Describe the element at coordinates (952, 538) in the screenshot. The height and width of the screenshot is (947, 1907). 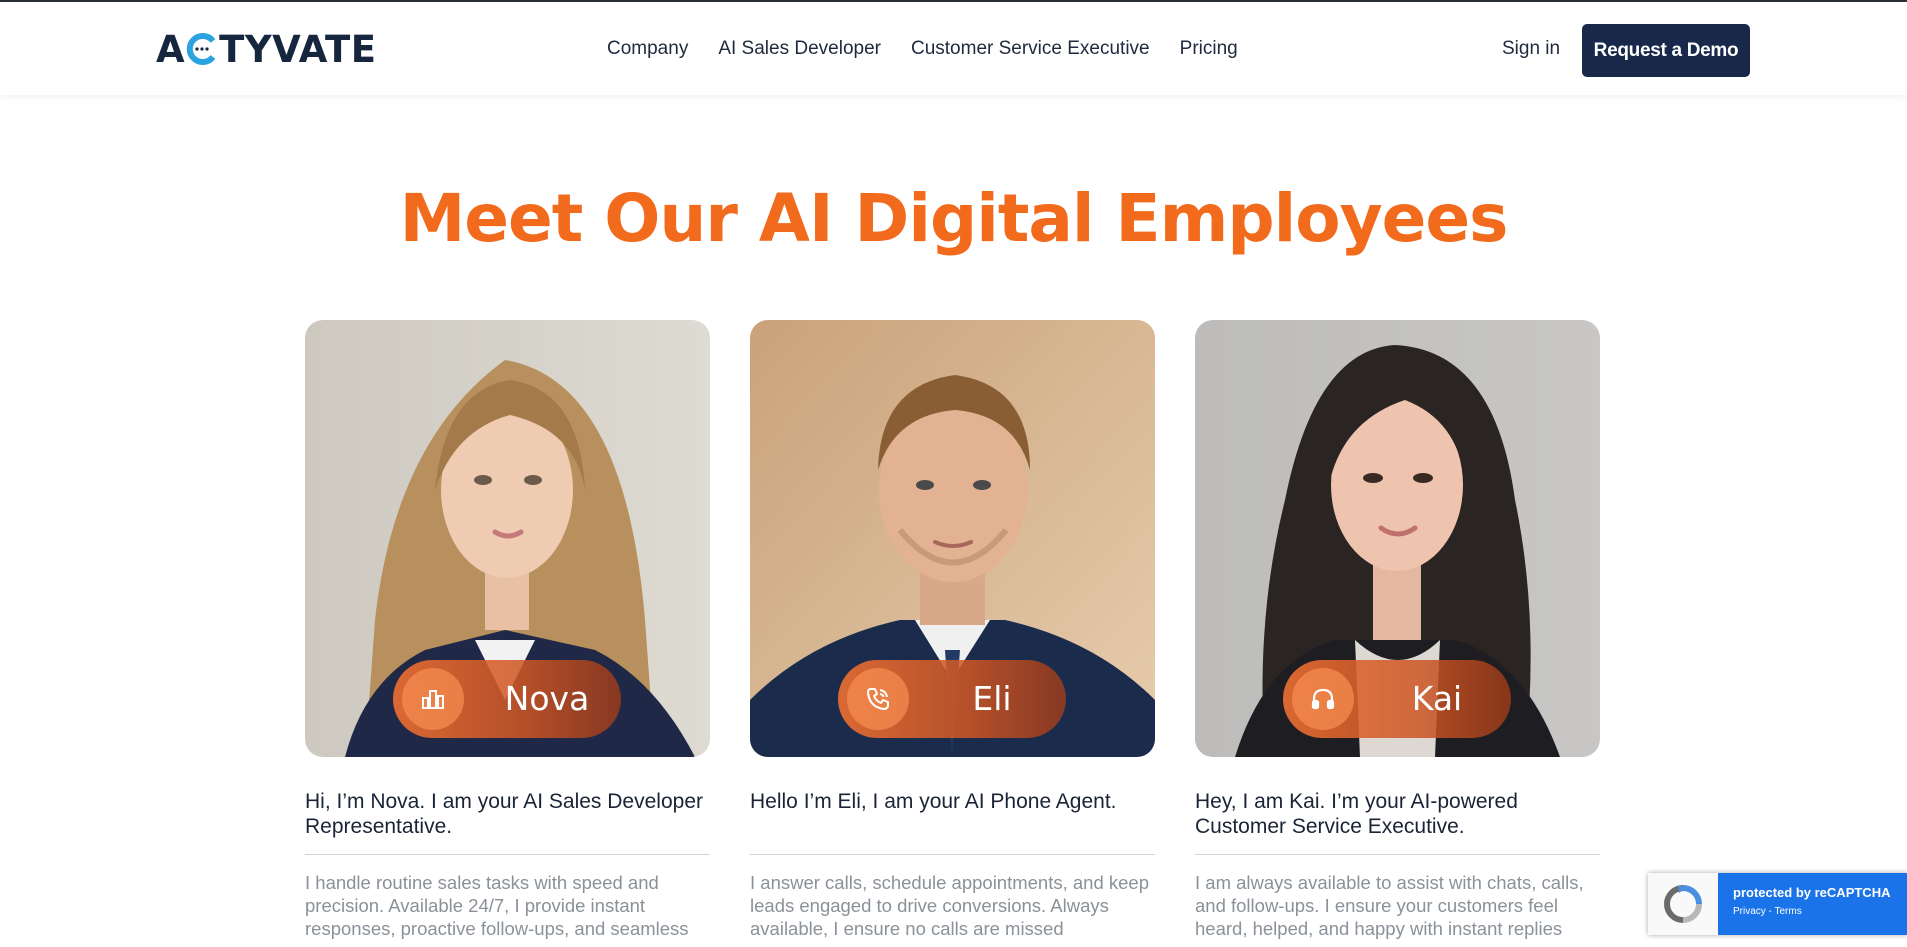
I see `eli-portrait-photo: Eli` at that location.